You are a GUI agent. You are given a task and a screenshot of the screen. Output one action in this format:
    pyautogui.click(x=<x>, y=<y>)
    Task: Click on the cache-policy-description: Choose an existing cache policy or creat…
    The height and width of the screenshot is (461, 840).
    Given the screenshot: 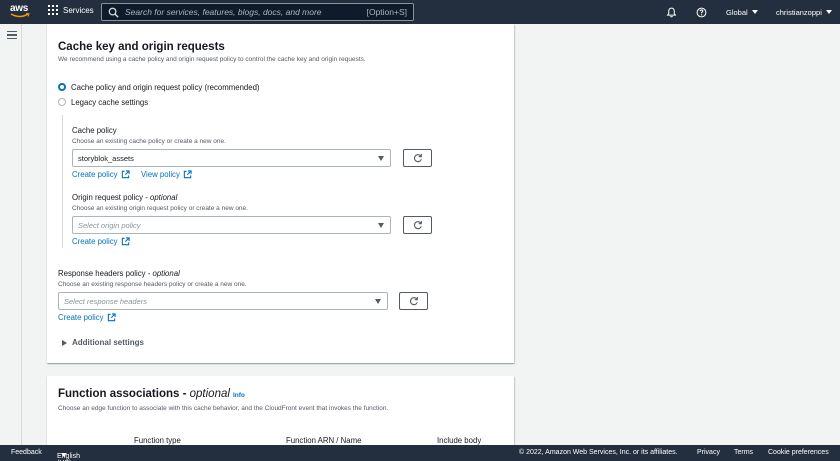 What is the action you would take?
    pyautogui.click(x=149, y=141)
    